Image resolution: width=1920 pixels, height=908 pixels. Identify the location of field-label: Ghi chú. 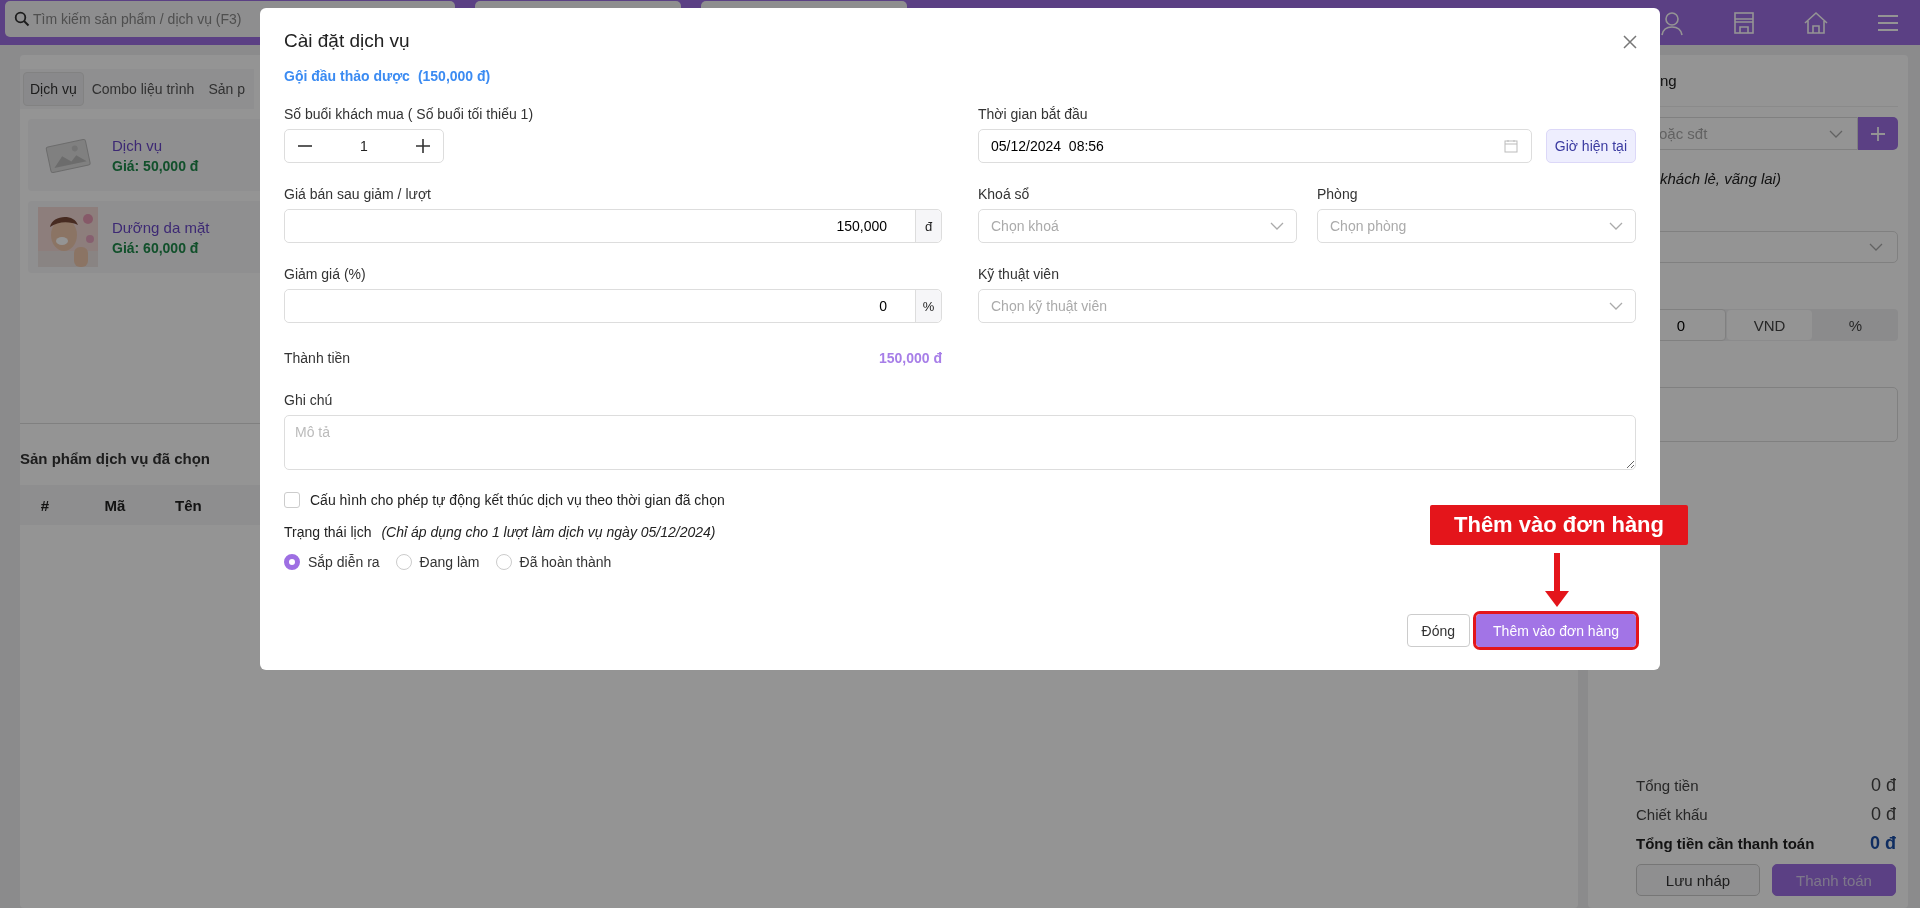
(309, 400).